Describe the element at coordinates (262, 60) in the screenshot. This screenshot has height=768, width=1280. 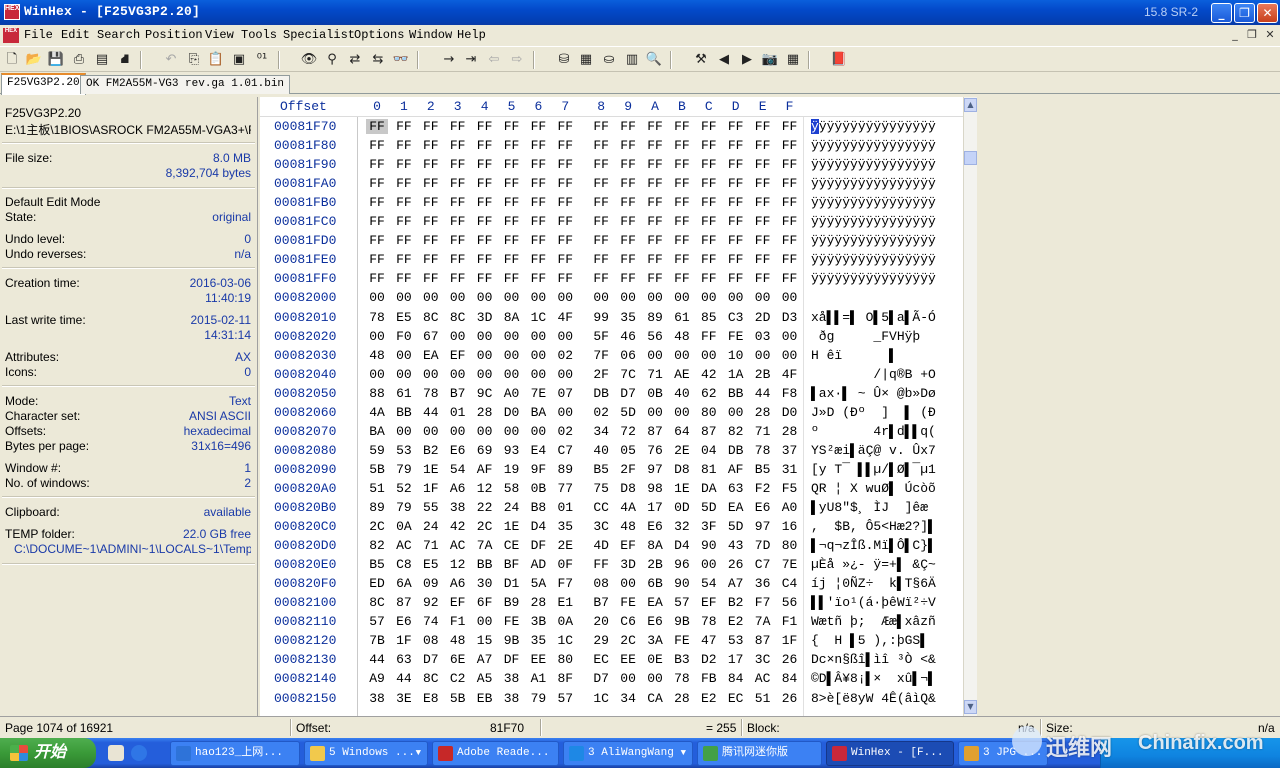
I see `write-hex-icon: ⁰¹` at that location.